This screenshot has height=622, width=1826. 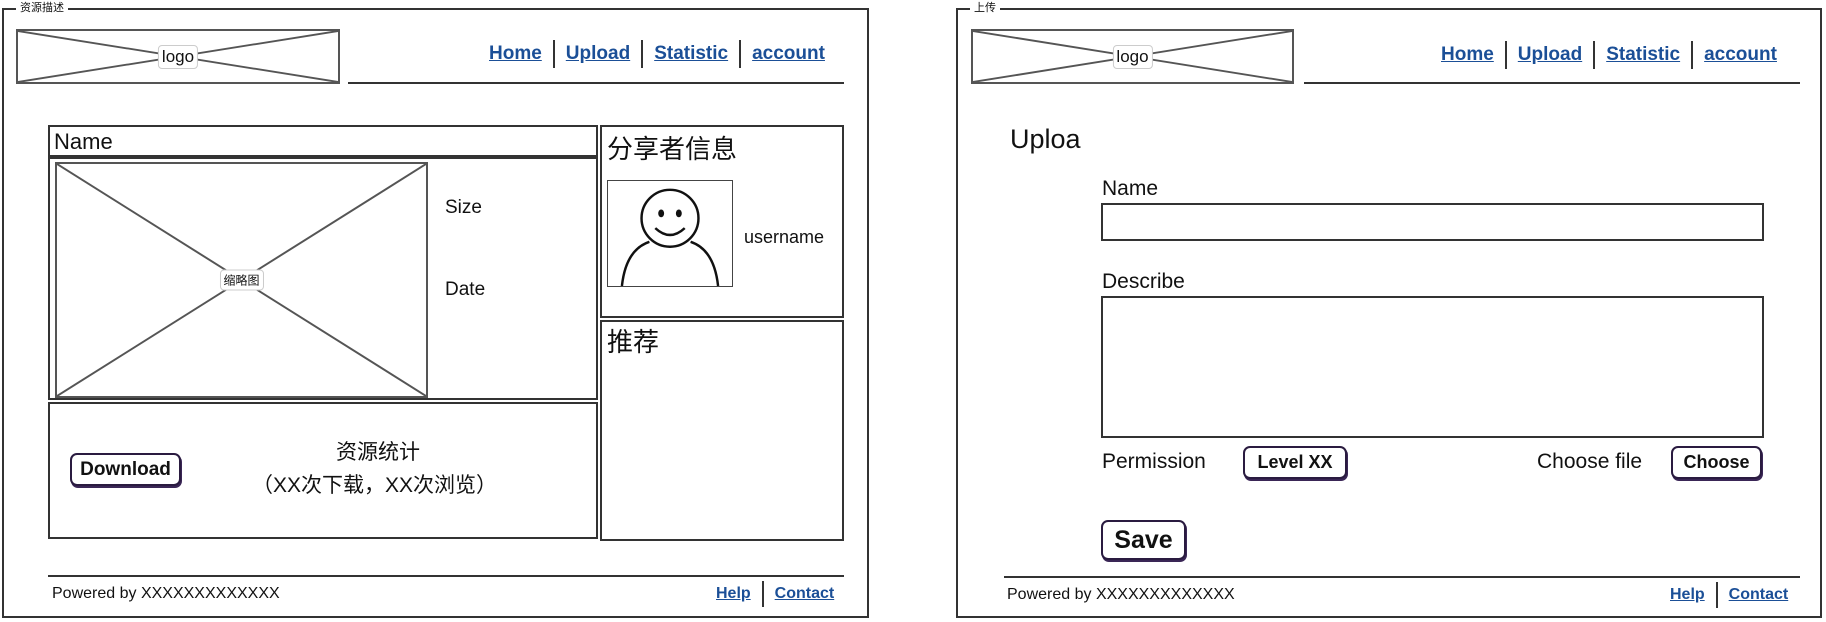 I want to click on date-label: Date, so click(x=465, y=289).